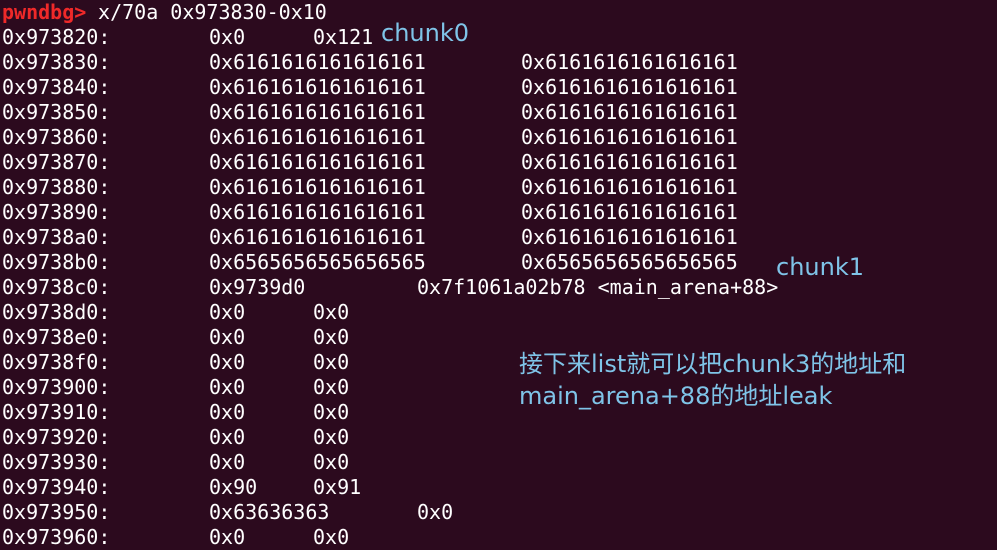 This screenshot has height=550, width=997. Describe the element at coordinates (257, 287) in the screenshot. I see `memory-value-1: 0x9739d0` at that location.